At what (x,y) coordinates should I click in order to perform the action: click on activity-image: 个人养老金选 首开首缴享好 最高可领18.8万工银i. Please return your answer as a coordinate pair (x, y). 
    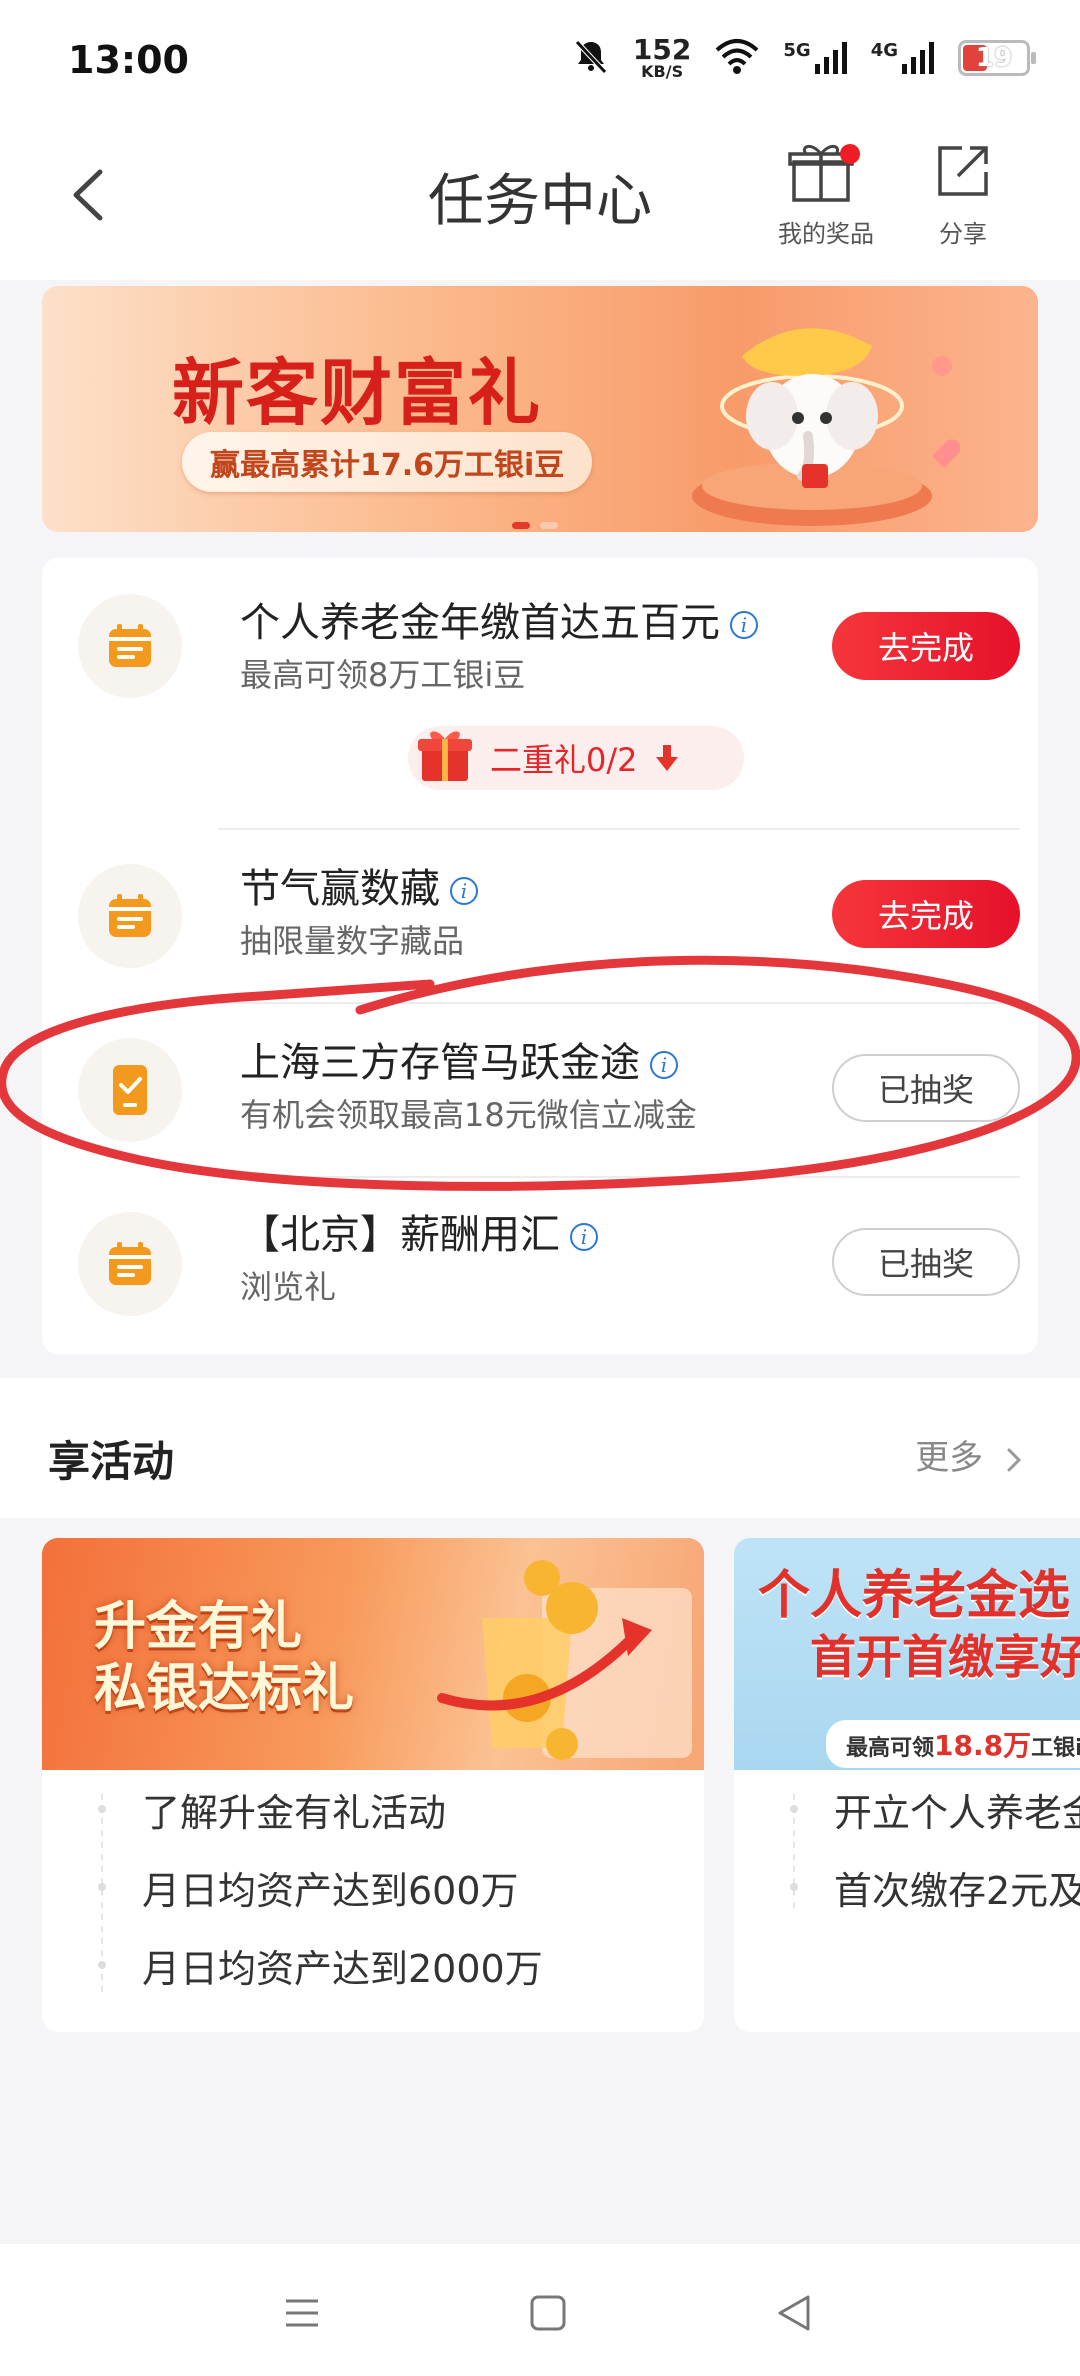
    Looking at the image, I should click on (907, 1654).